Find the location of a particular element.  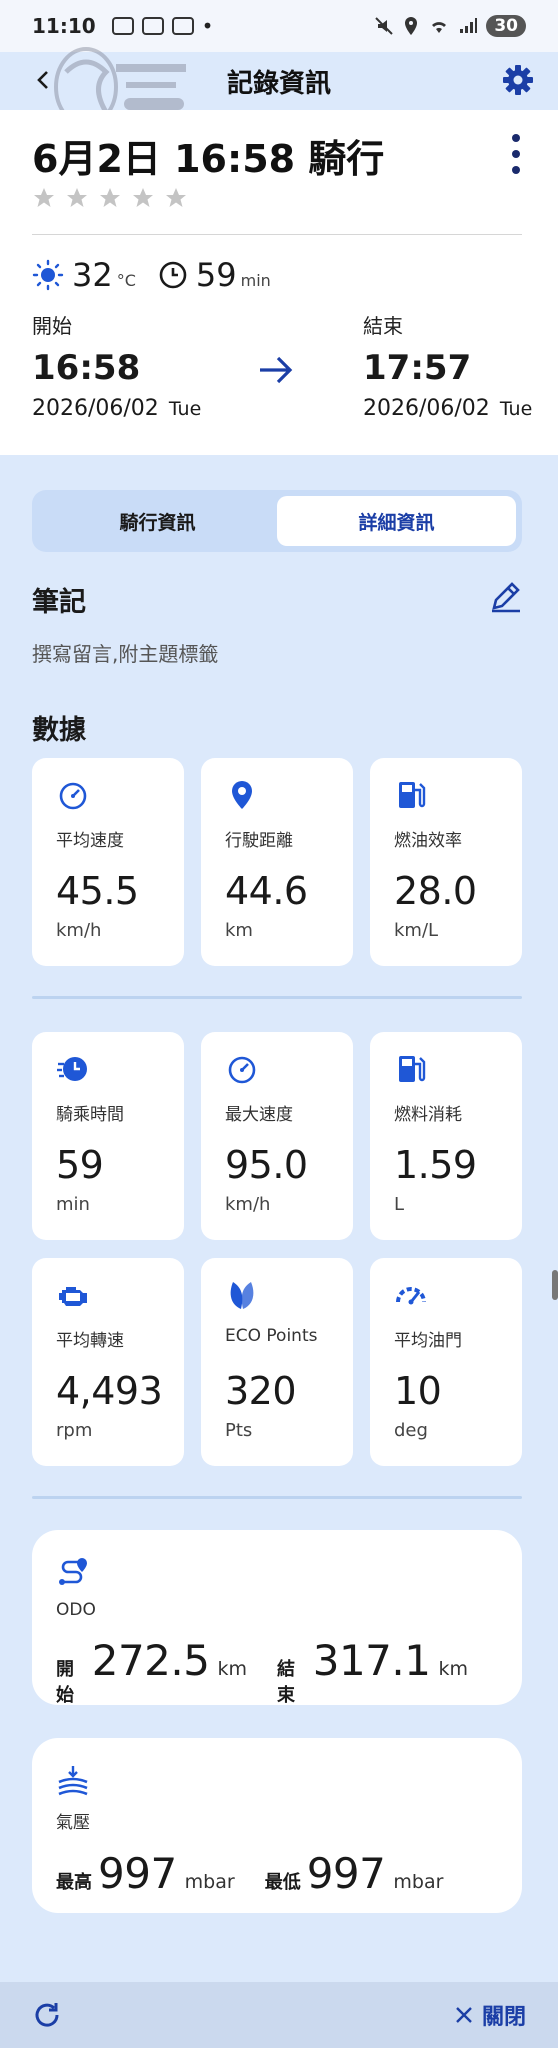

stat-value: 10 is located at coordinates (418, 1391).